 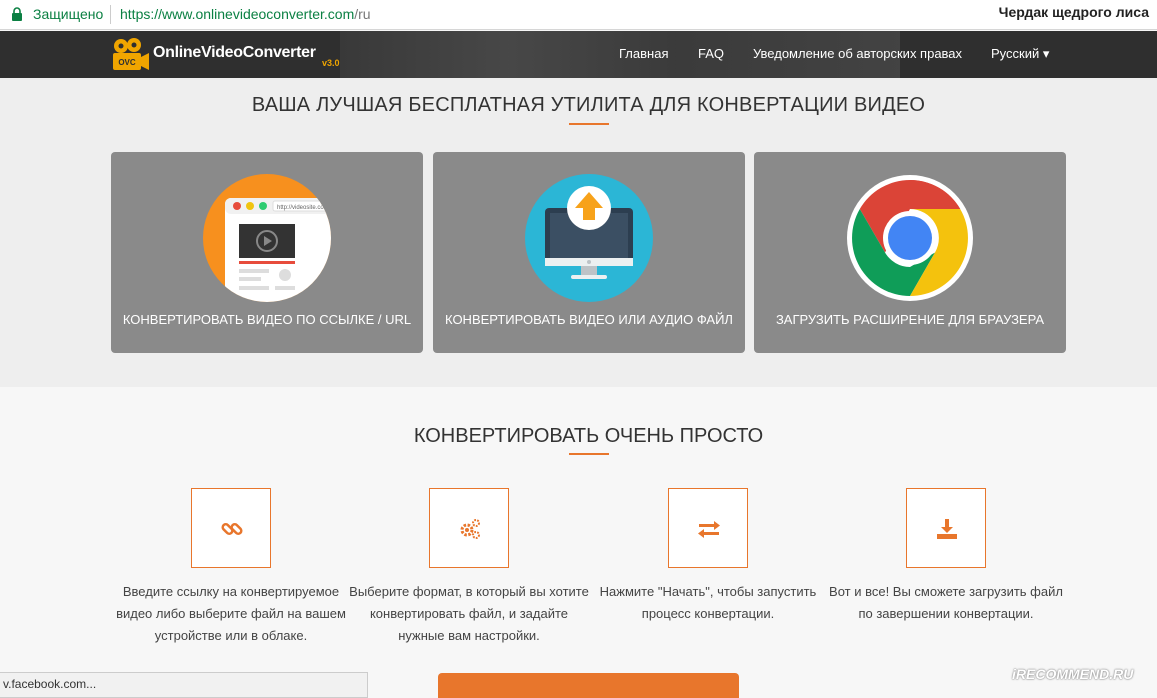 I want to click on nav-home-link: Главная, so click(x=643, y=53).